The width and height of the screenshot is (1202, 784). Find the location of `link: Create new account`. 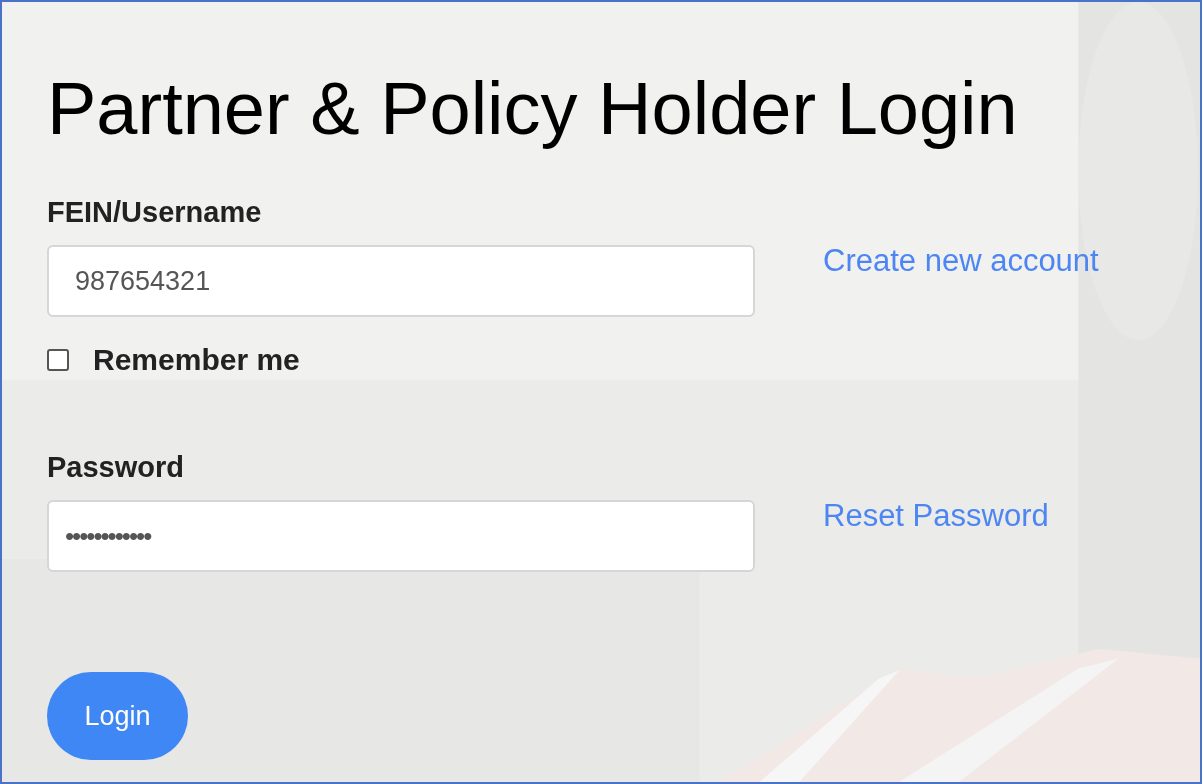

link: Create new account is located at coordinates (961, 260).